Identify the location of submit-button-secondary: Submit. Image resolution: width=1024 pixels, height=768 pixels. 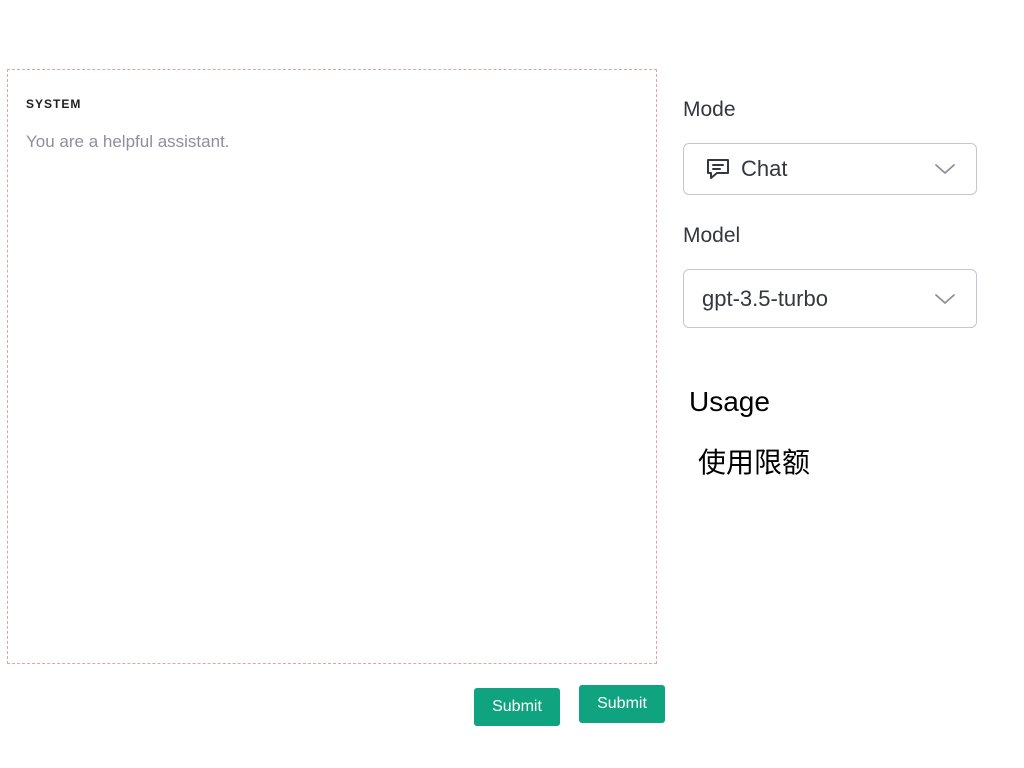
(622, 704).